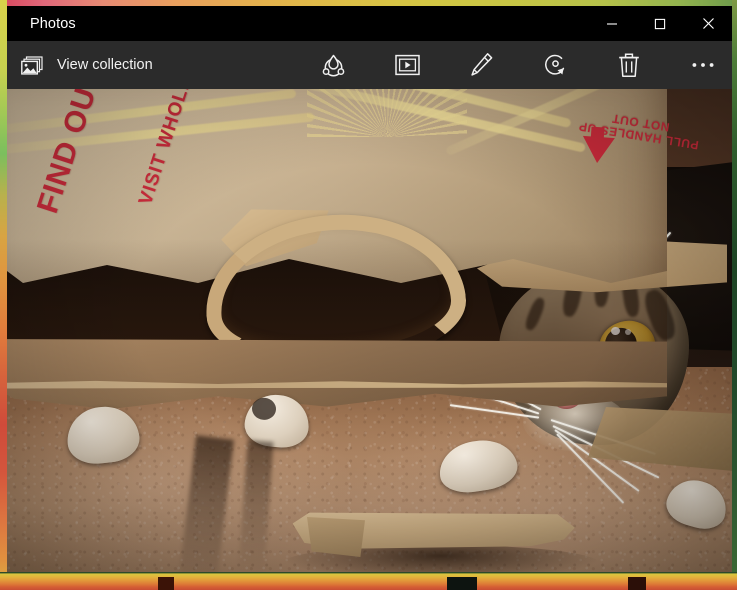 The image size is (737, 590). Describe the element at coordinates (32, 65) in the screenshot. I see `photo-collection-icon` at that location.